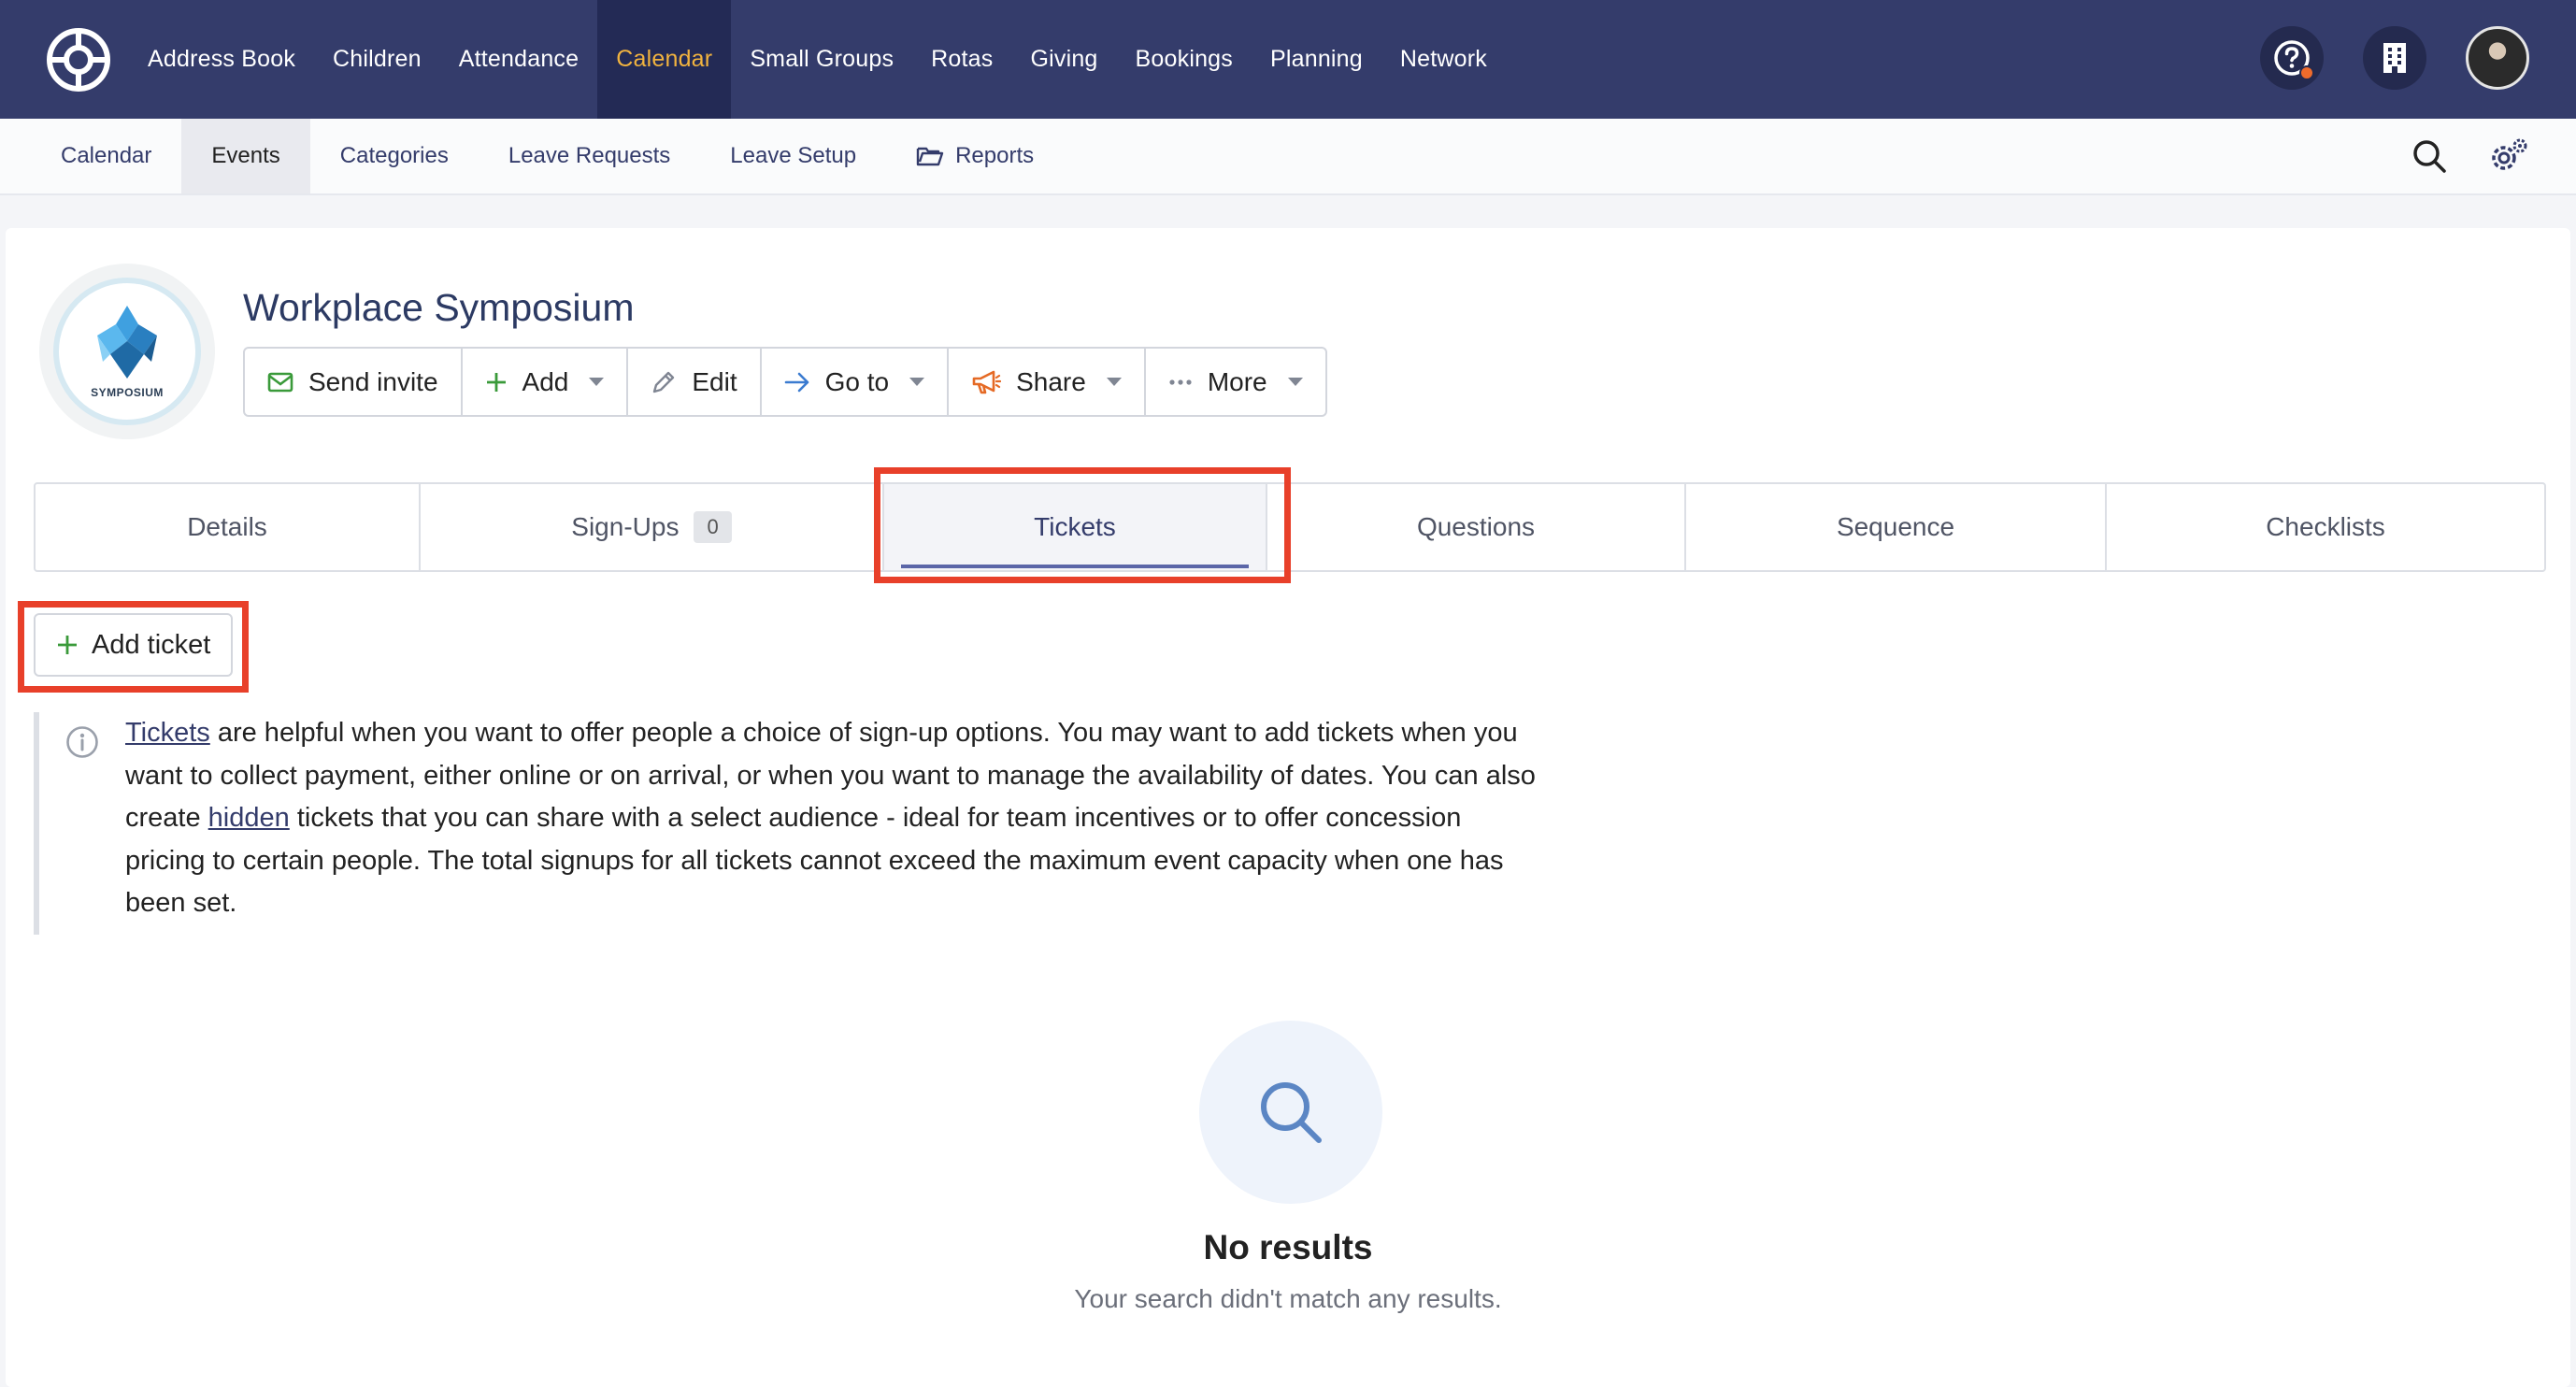 This screenshot has height=1387, width=2576. Describe the element at coordinates (1288, 1247) in the screenshot. I see `no-results-title: No results` at that location.